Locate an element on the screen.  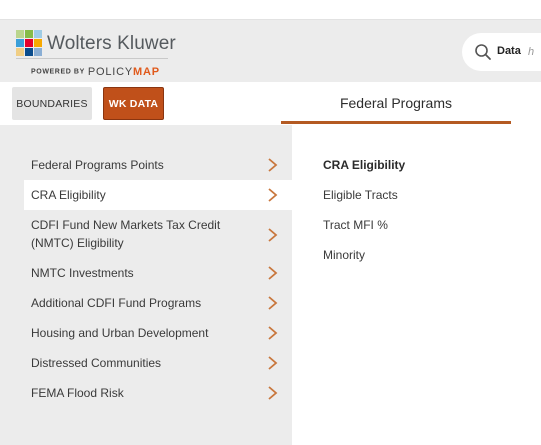
menu-item-cra-eligibility: CRA Eligibility is located at coordinates (158, 195).